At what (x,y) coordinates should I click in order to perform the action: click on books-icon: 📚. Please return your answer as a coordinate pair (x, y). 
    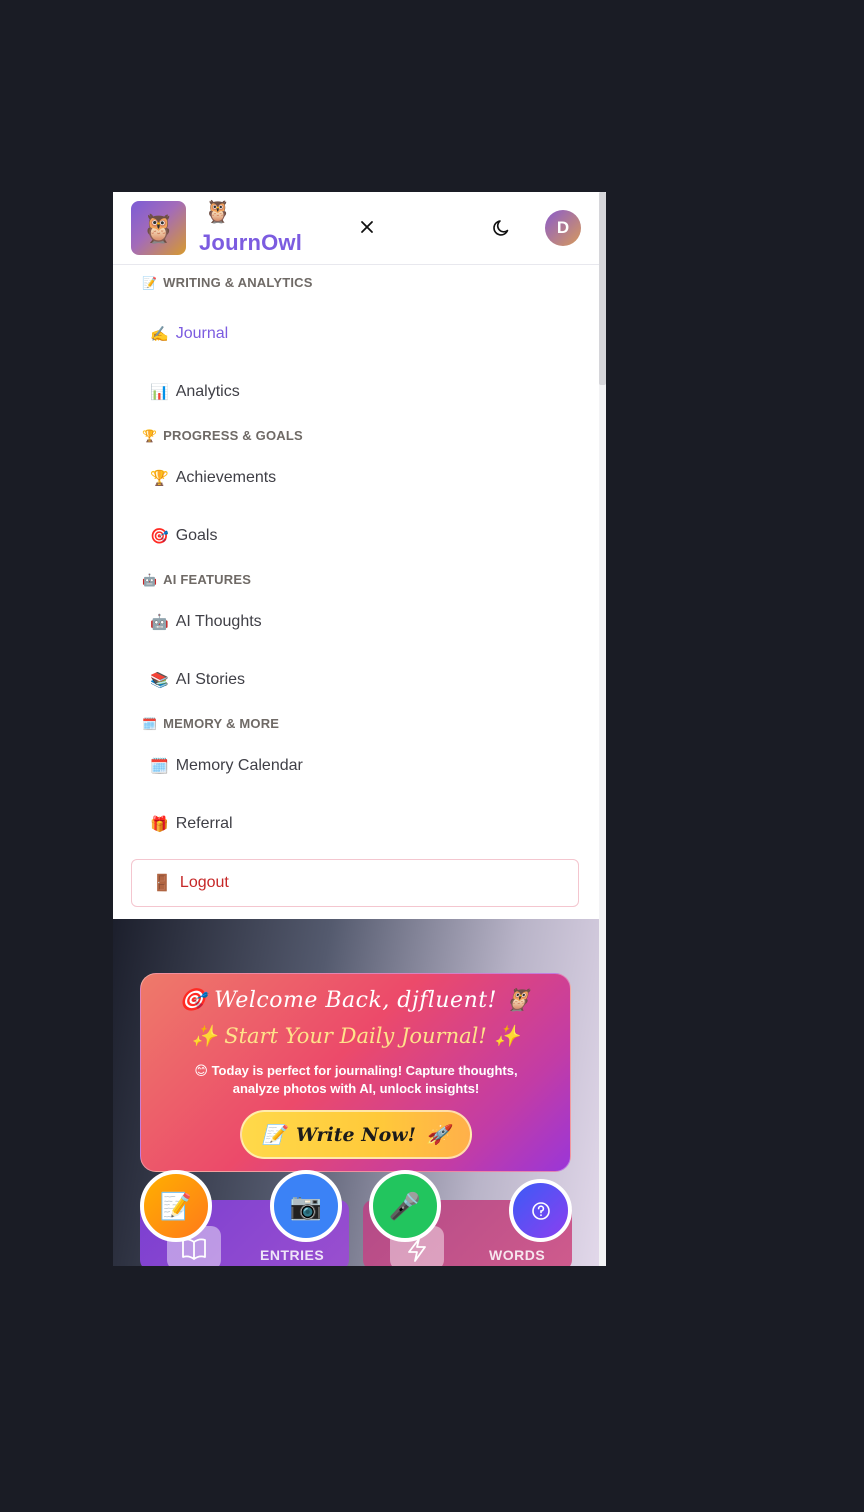
    Looking at the image, I should click on (159, 680).